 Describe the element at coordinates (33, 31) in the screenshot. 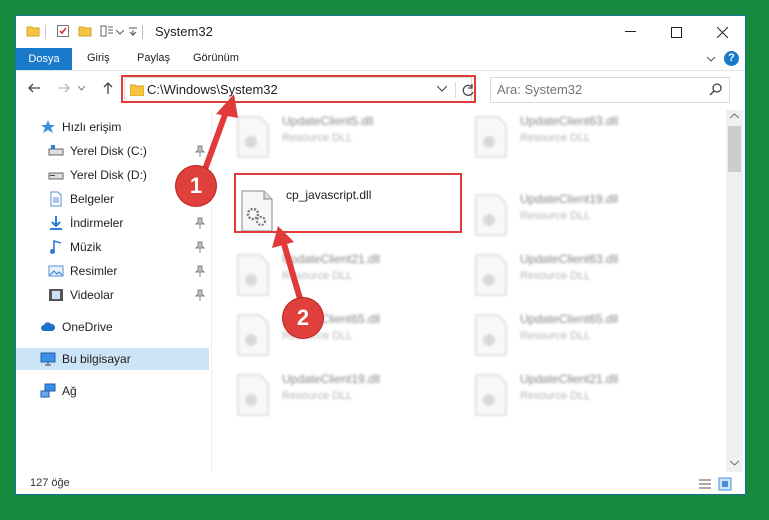

I see `folder-icon` at that location.